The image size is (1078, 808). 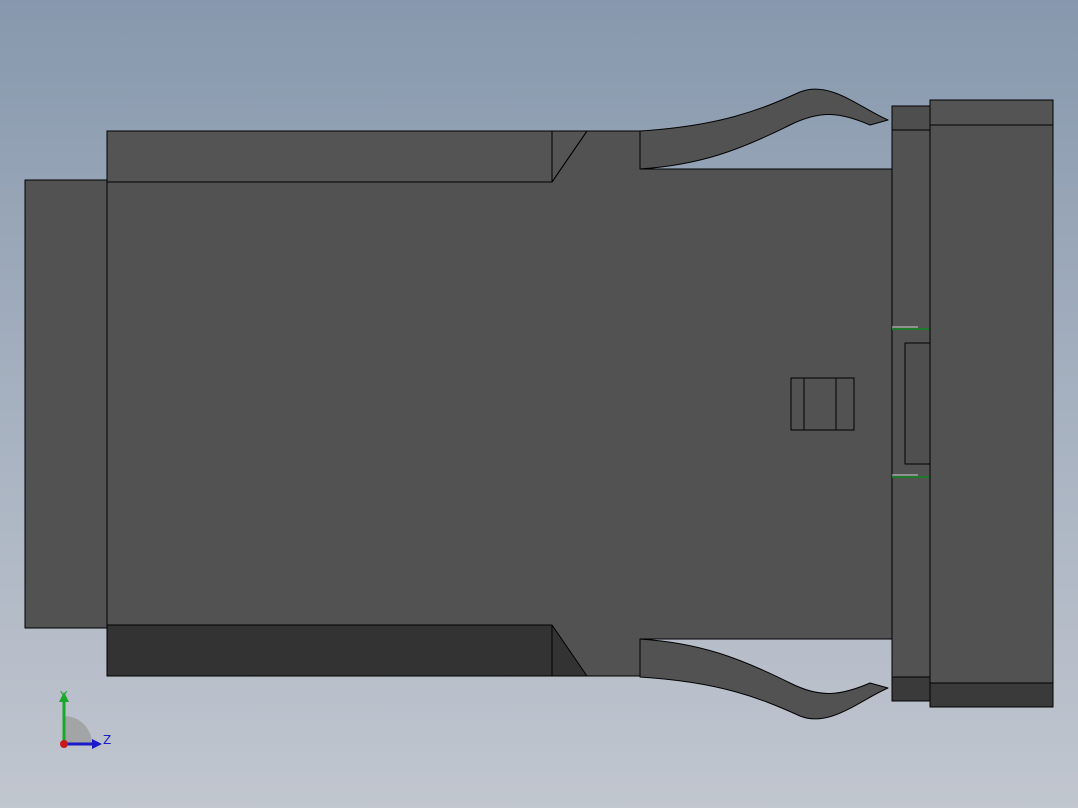 What do you see at coordinates (347, 156) in the screenshot?
I see `top-rail` at bounding box center [347, 156].